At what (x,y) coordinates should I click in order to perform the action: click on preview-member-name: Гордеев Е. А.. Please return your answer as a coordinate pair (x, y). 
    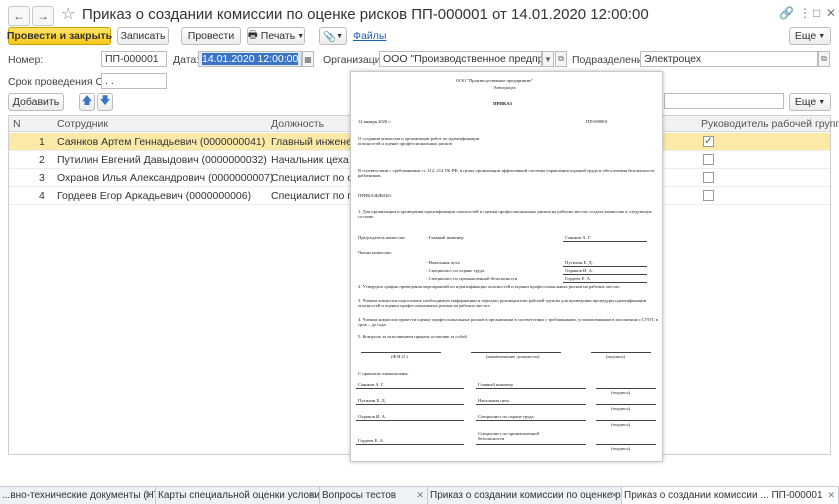
    Looking at the image, I should click on (578, 278).